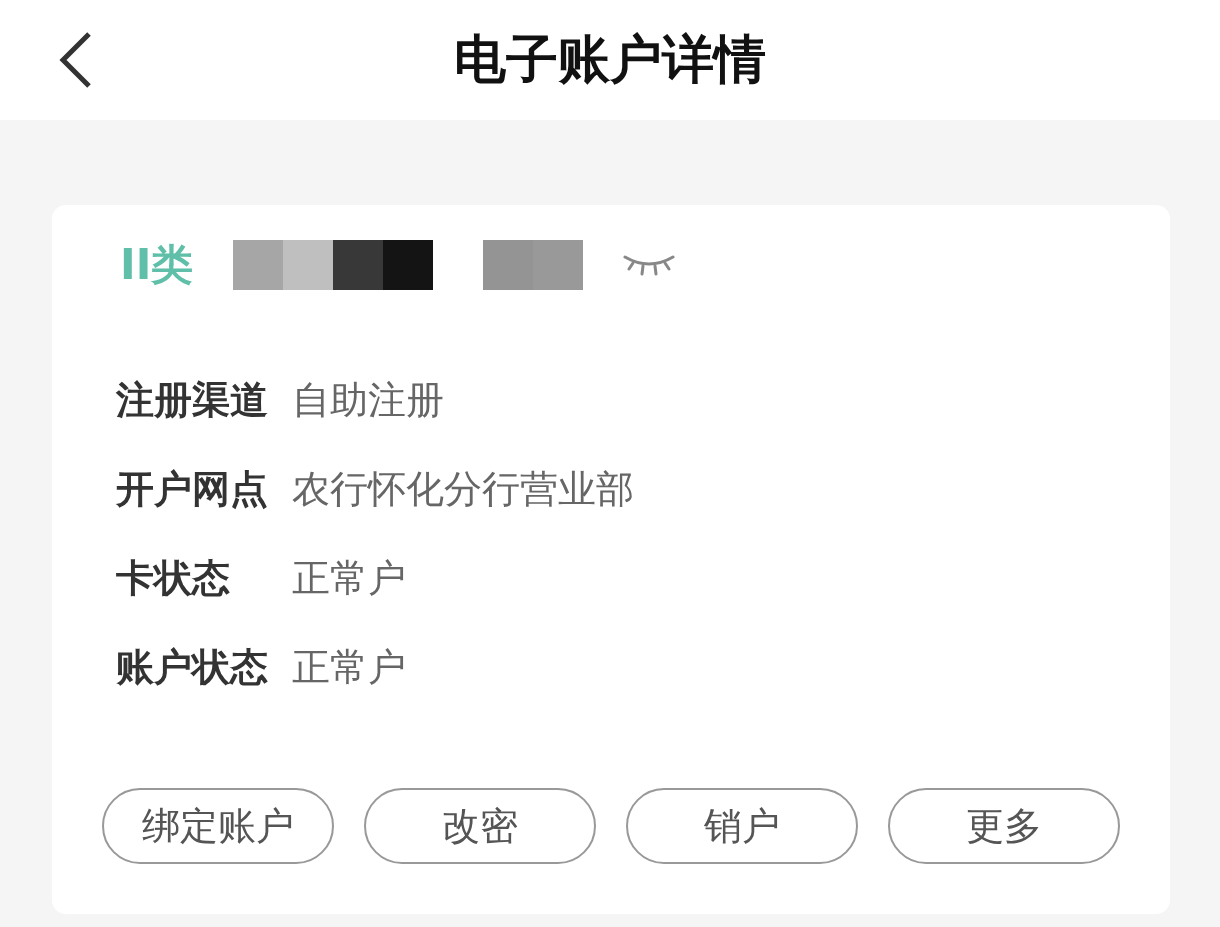 The image size is (1220, 927). I want to click on action-button: 绑定账户, so click(218, 826).